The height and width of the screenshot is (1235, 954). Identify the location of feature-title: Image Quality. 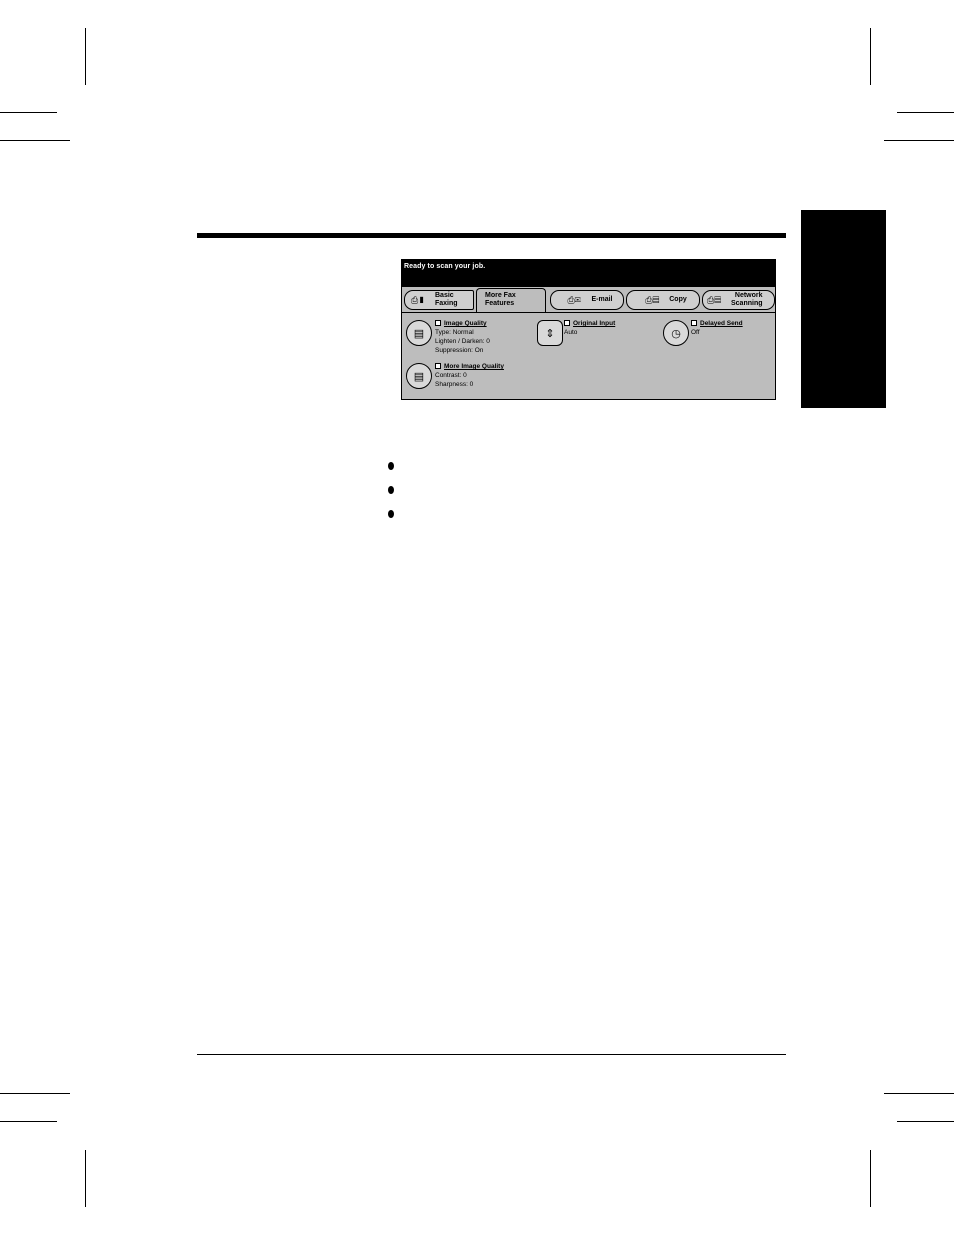
(465, 323).